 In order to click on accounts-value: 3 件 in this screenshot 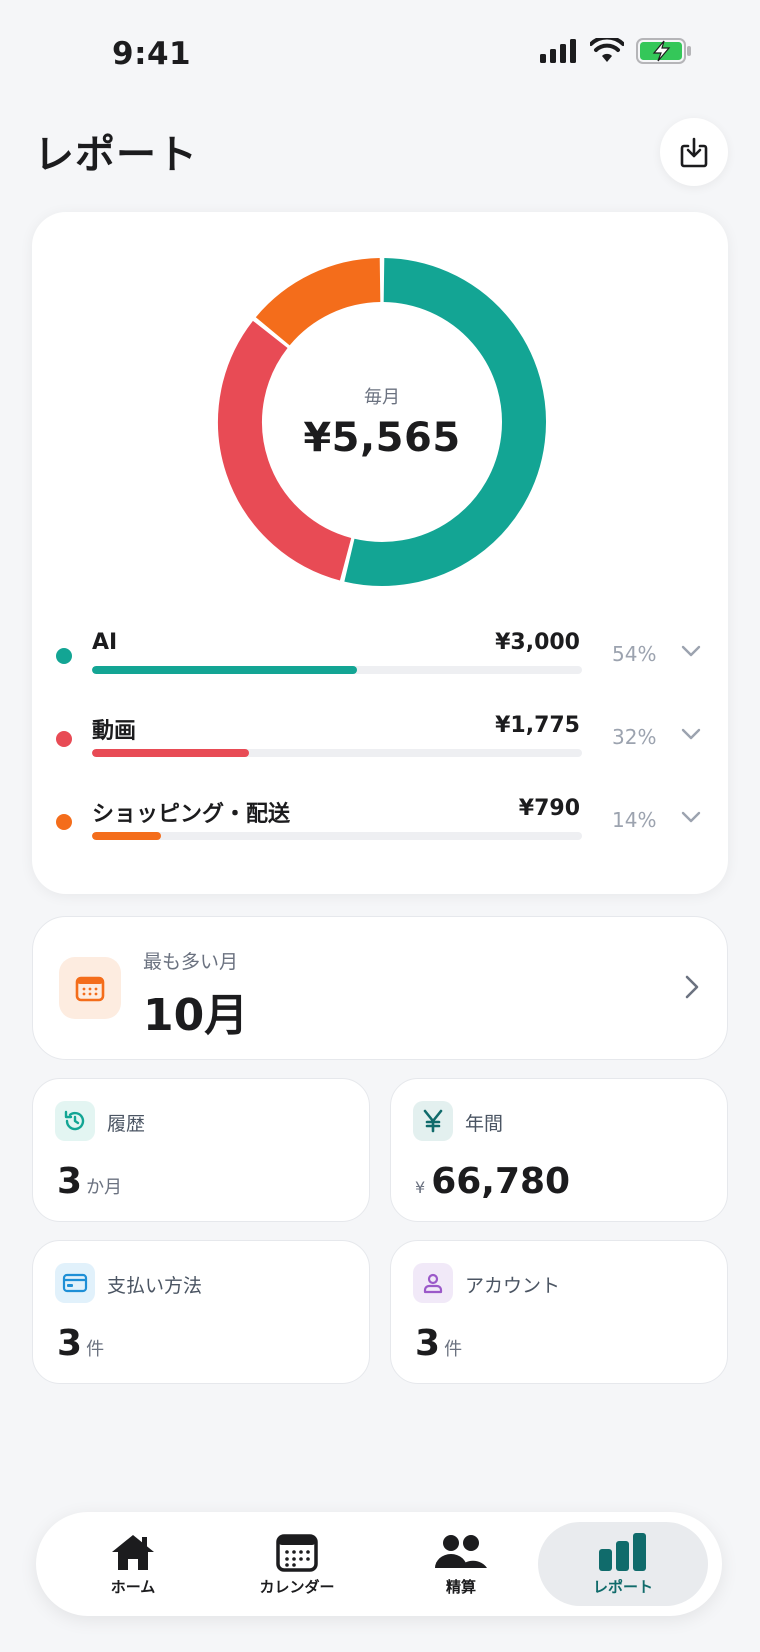, I will do `click(438, 1343)`.